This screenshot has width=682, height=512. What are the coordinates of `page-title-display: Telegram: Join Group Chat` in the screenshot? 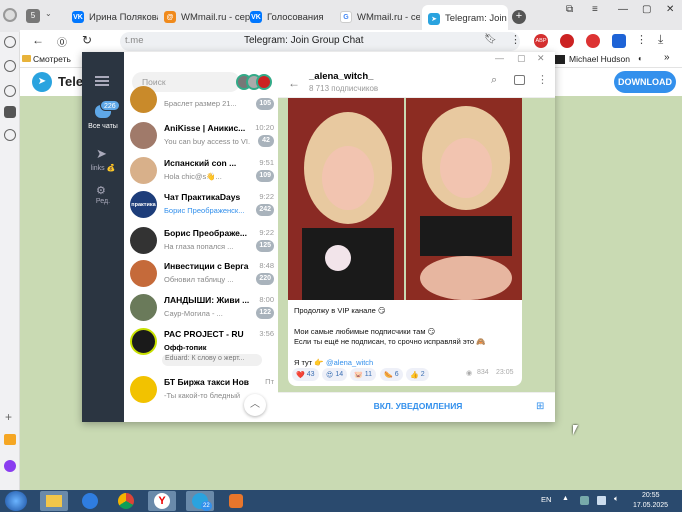 It's located at (304, 40).